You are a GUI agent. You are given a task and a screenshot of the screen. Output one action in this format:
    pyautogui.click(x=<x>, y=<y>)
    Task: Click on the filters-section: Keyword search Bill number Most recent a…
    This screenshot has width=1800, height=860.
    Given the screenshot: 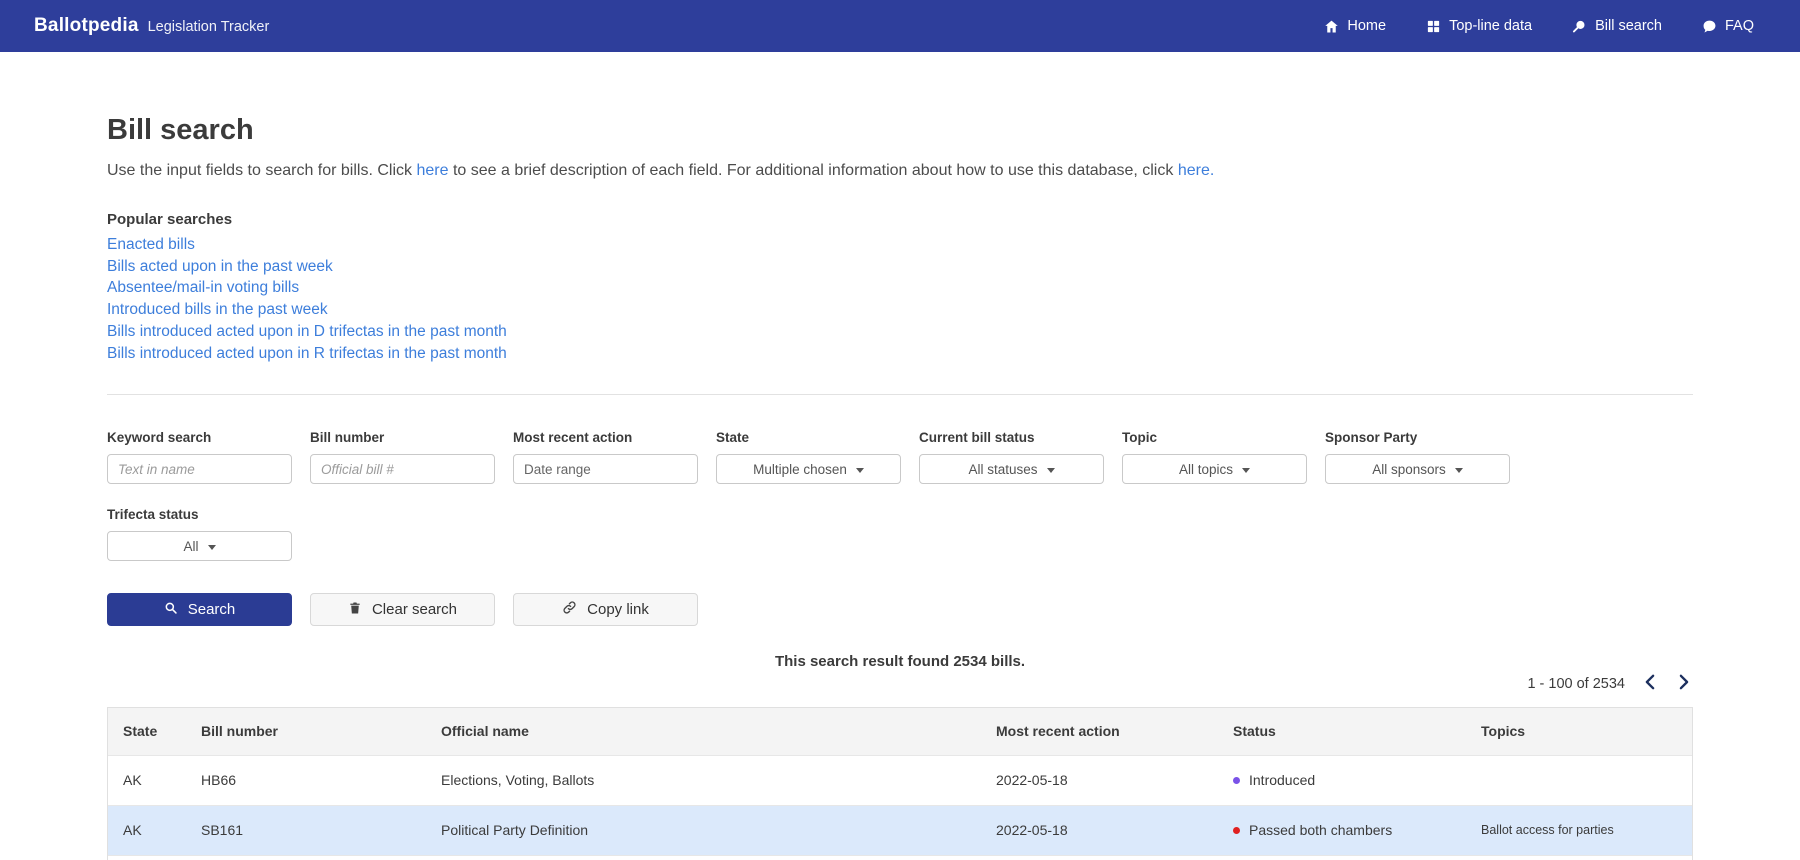 What is the action you would take?
    pyautogui.click(x=900, y=496)
    